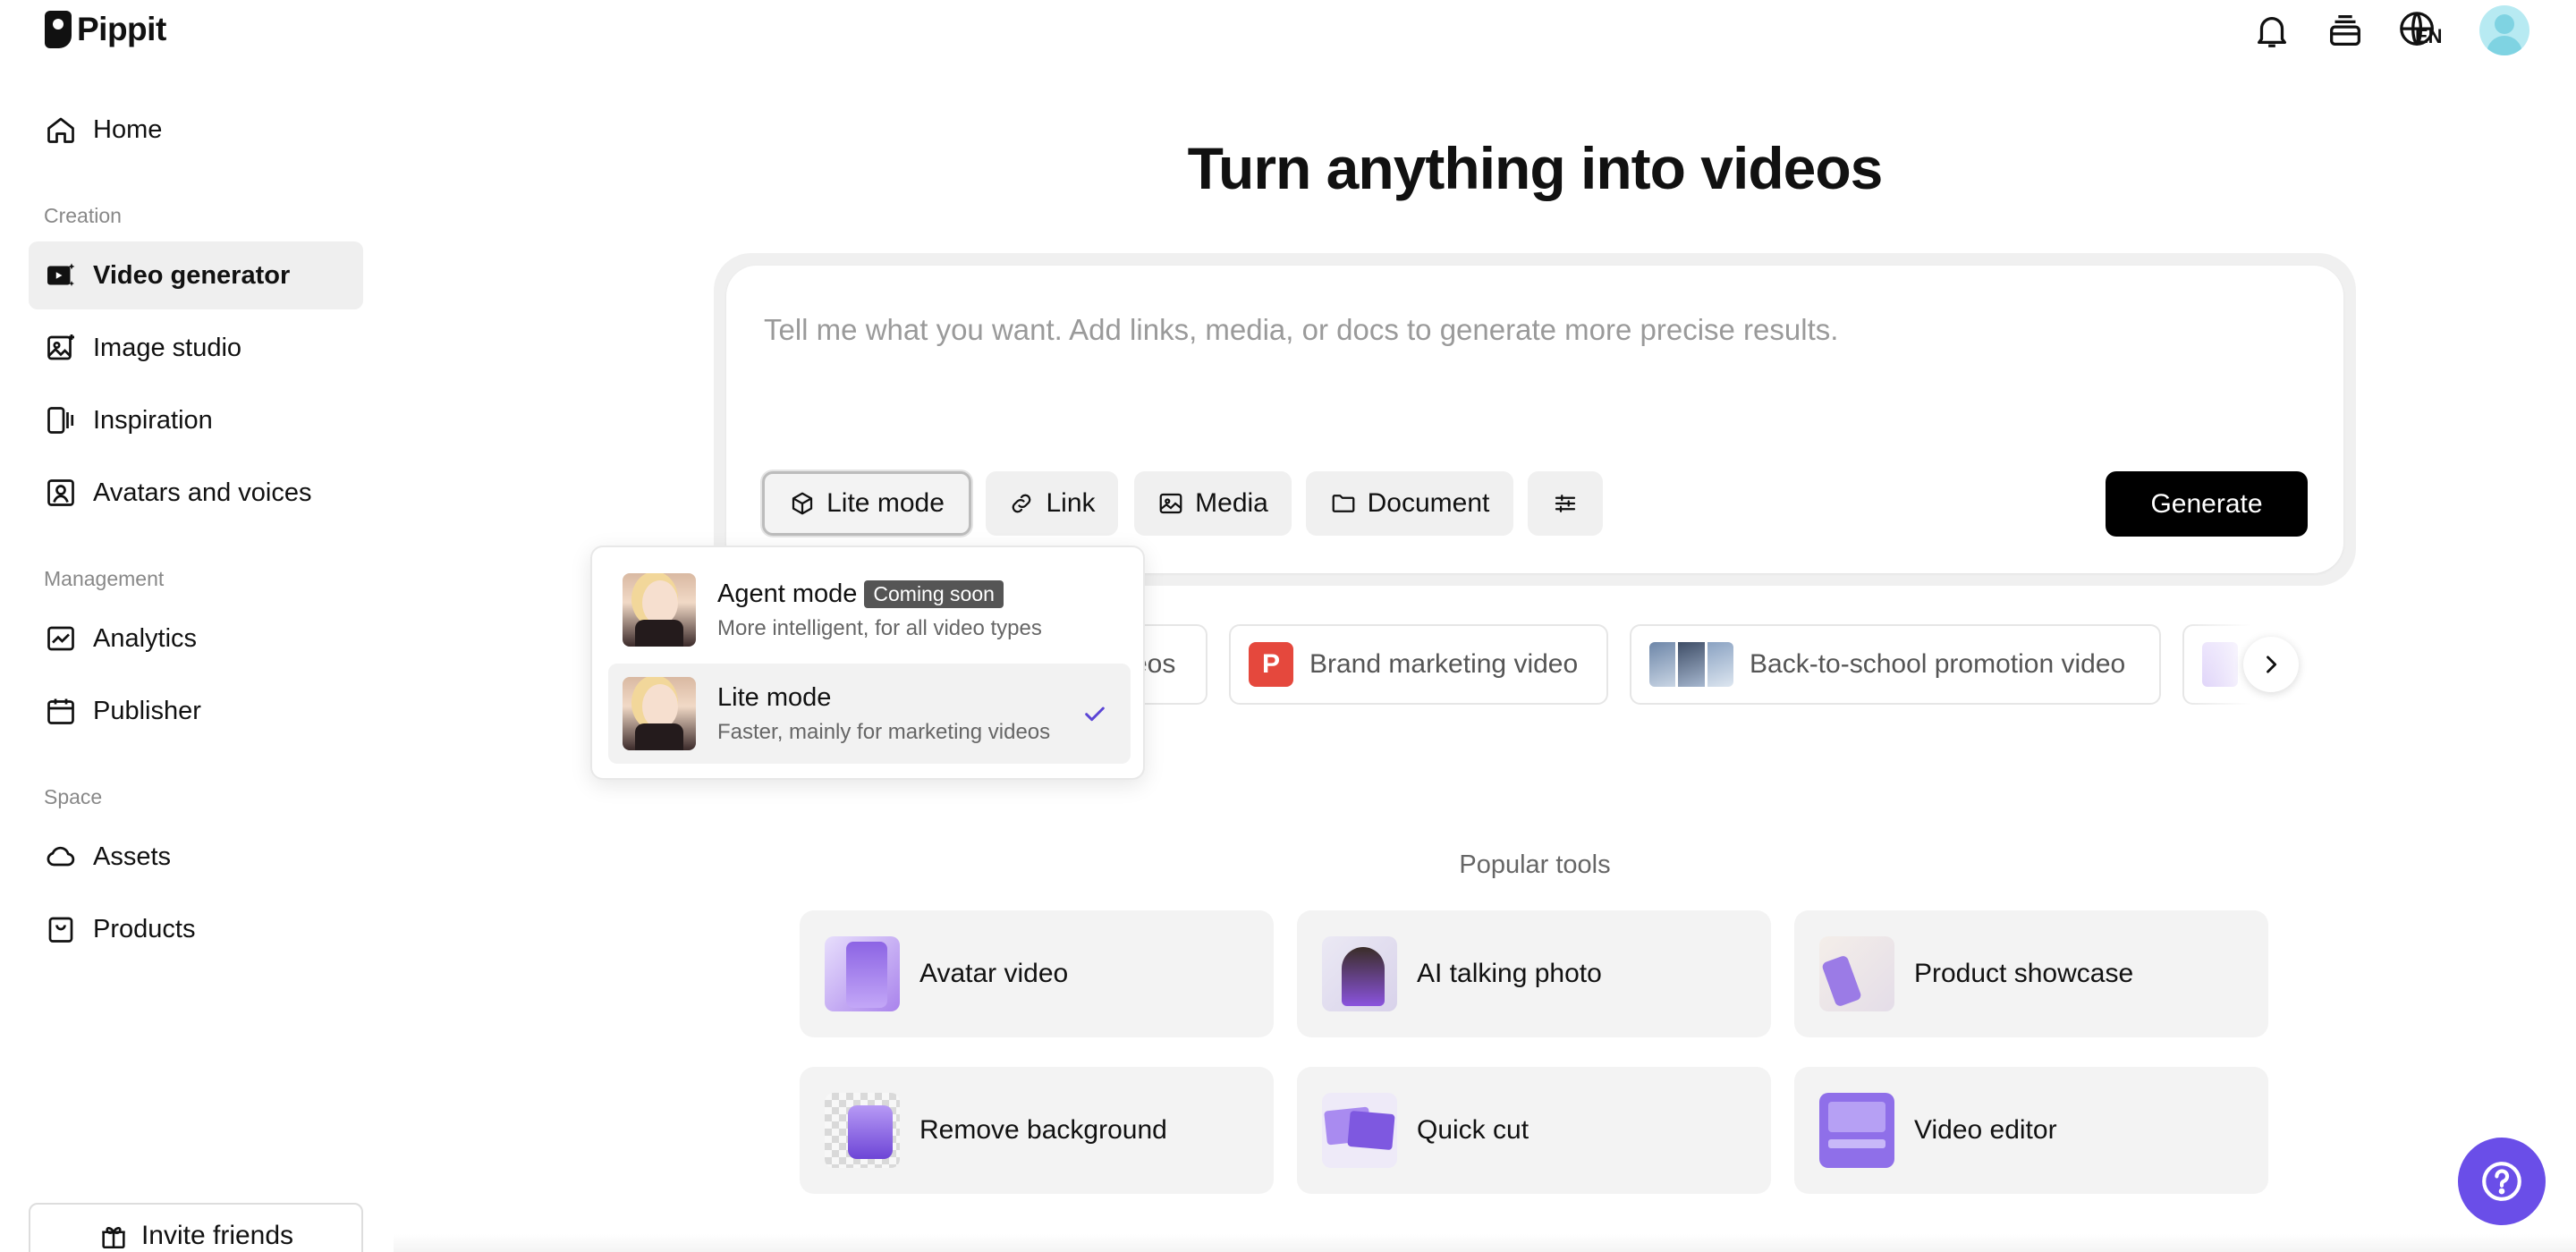  I want to click on tool-label: Remove background, so click(1043, 1130).